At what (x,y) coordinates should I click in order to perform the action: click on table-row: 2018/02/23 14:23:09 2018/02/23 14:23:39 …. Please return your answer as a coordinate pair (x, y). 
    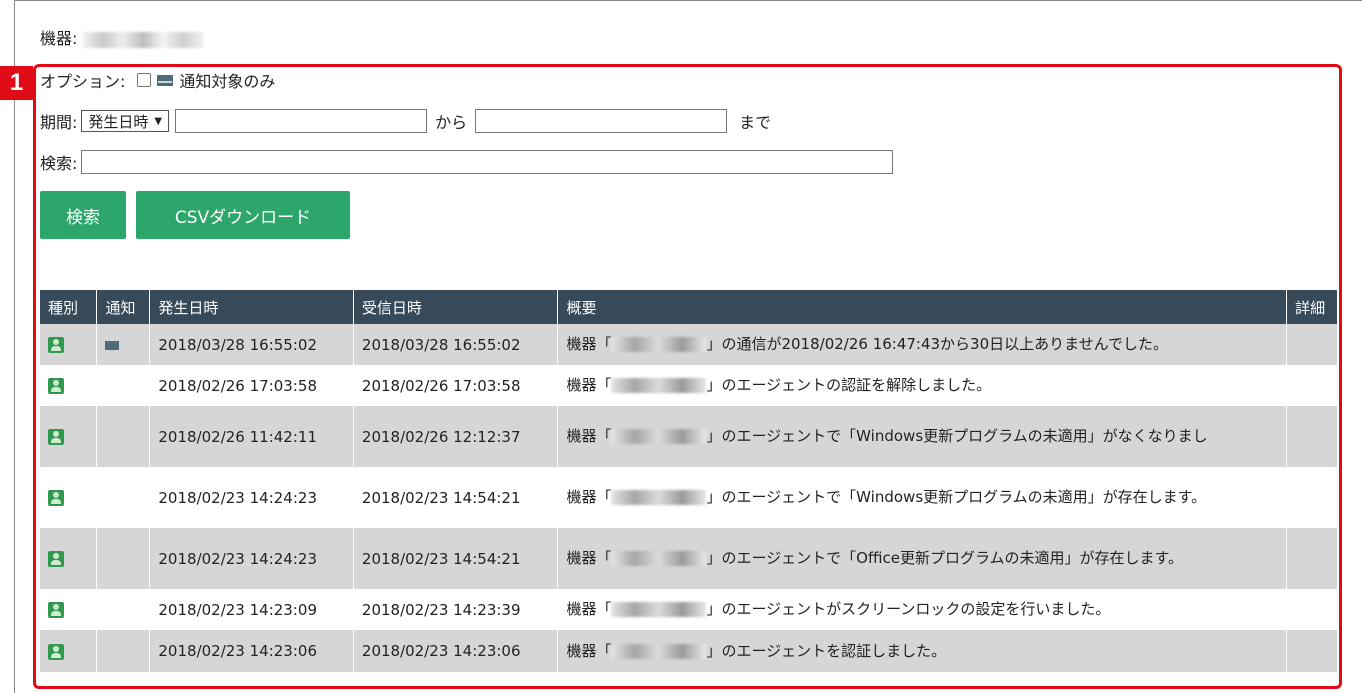
    Looking at the image, I should click on (689, 609).